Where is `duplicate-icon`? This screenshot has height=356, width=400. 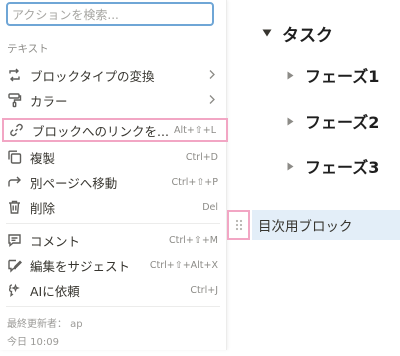
duplicate-icon is located at coordinates (14, 157).